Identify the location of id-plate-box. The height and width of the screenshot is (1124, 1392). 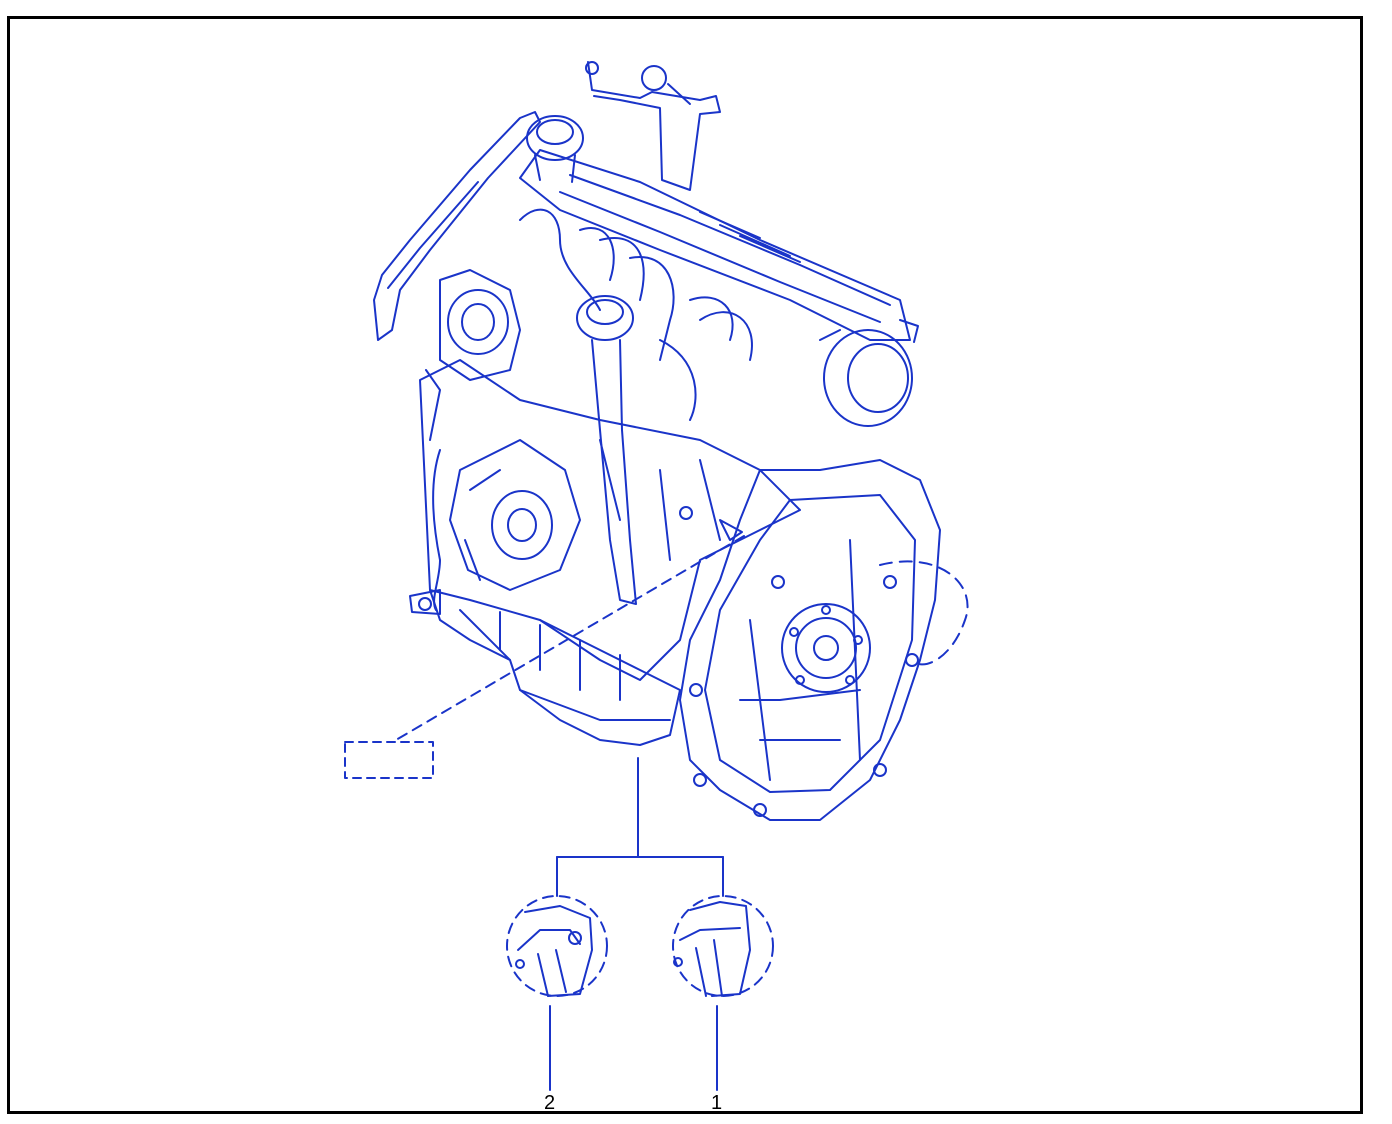
(389, 760).